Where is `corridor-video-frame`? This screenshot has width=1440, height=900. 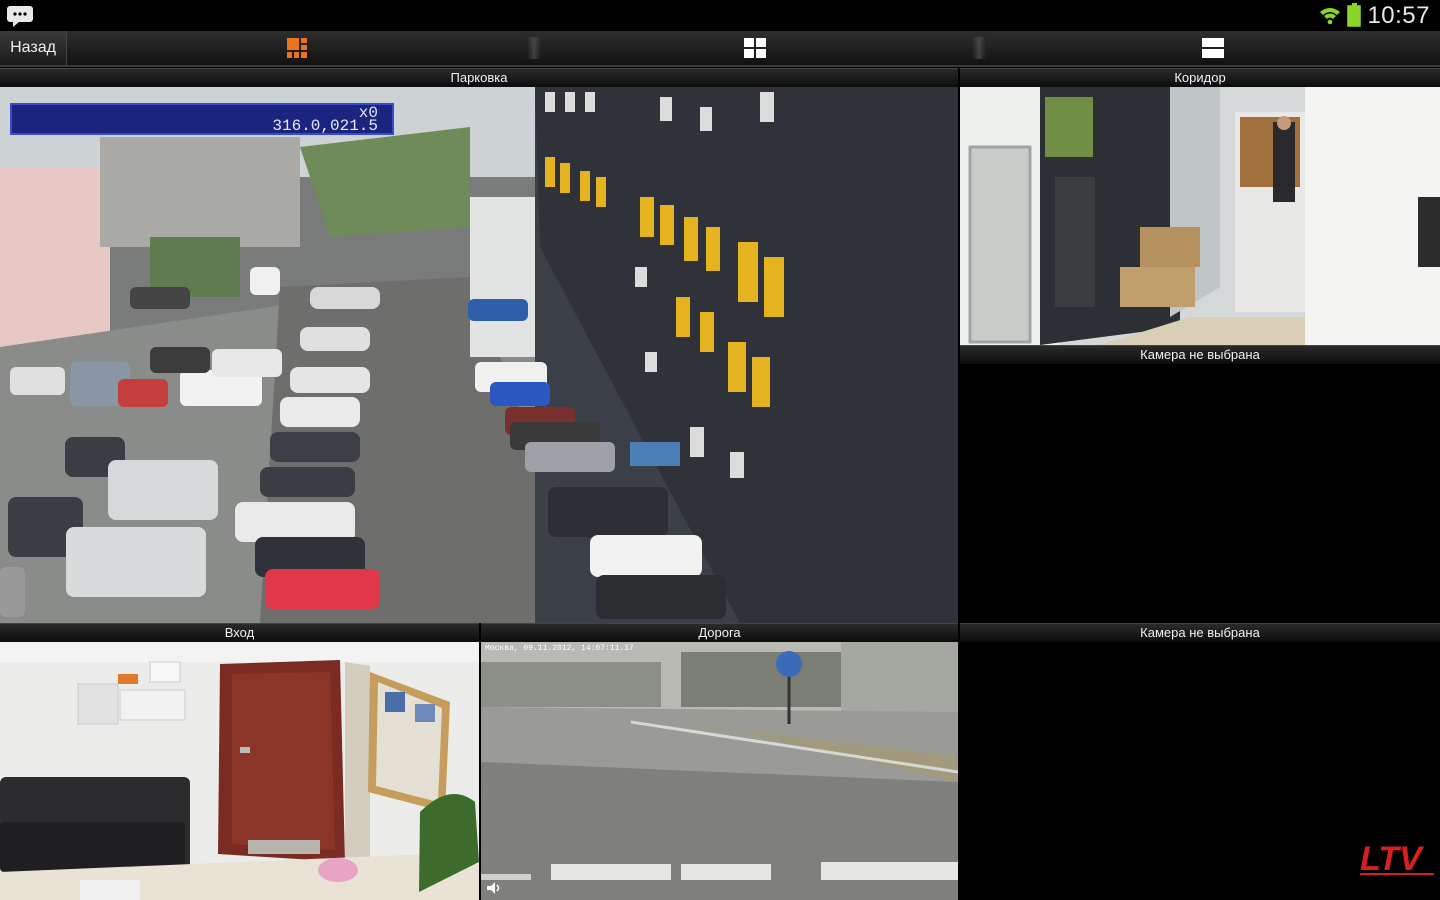 corridor-video-frame is located at coordinates (1200, 216).